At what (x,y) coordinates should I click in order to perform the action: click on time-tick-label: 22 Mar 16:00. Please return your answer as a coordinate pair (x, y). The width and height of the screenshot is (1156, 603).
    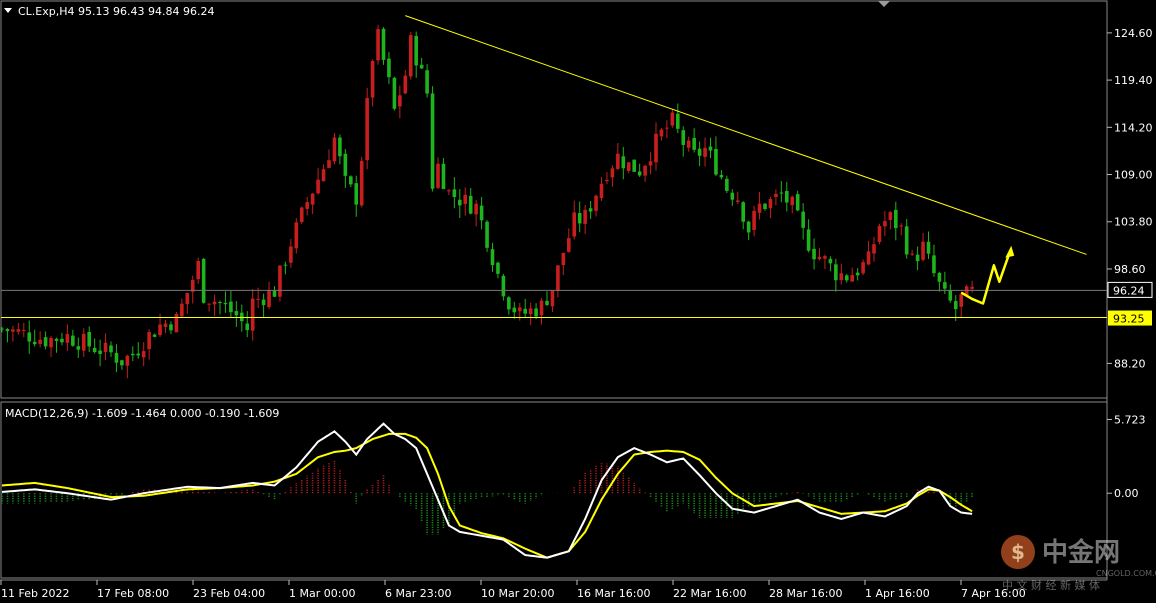
    Looking at the image, I should click on (709, 593).